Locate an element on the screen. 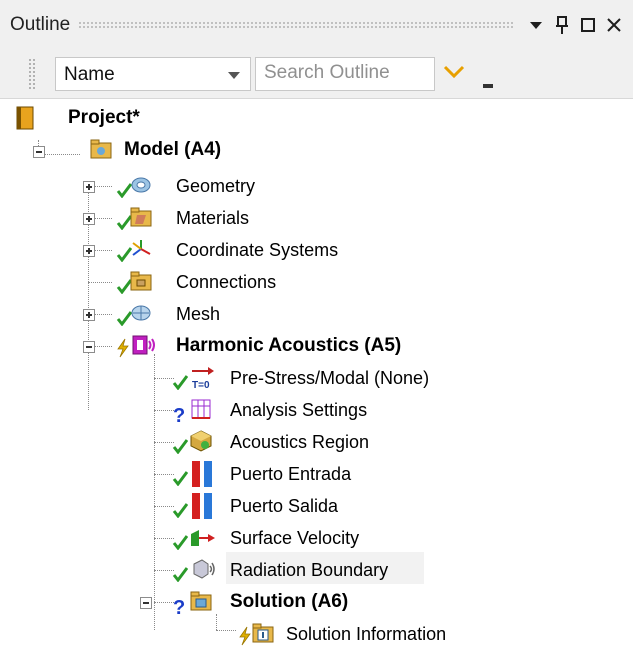  materials-folder-icon is located at coordinates (141, 217).